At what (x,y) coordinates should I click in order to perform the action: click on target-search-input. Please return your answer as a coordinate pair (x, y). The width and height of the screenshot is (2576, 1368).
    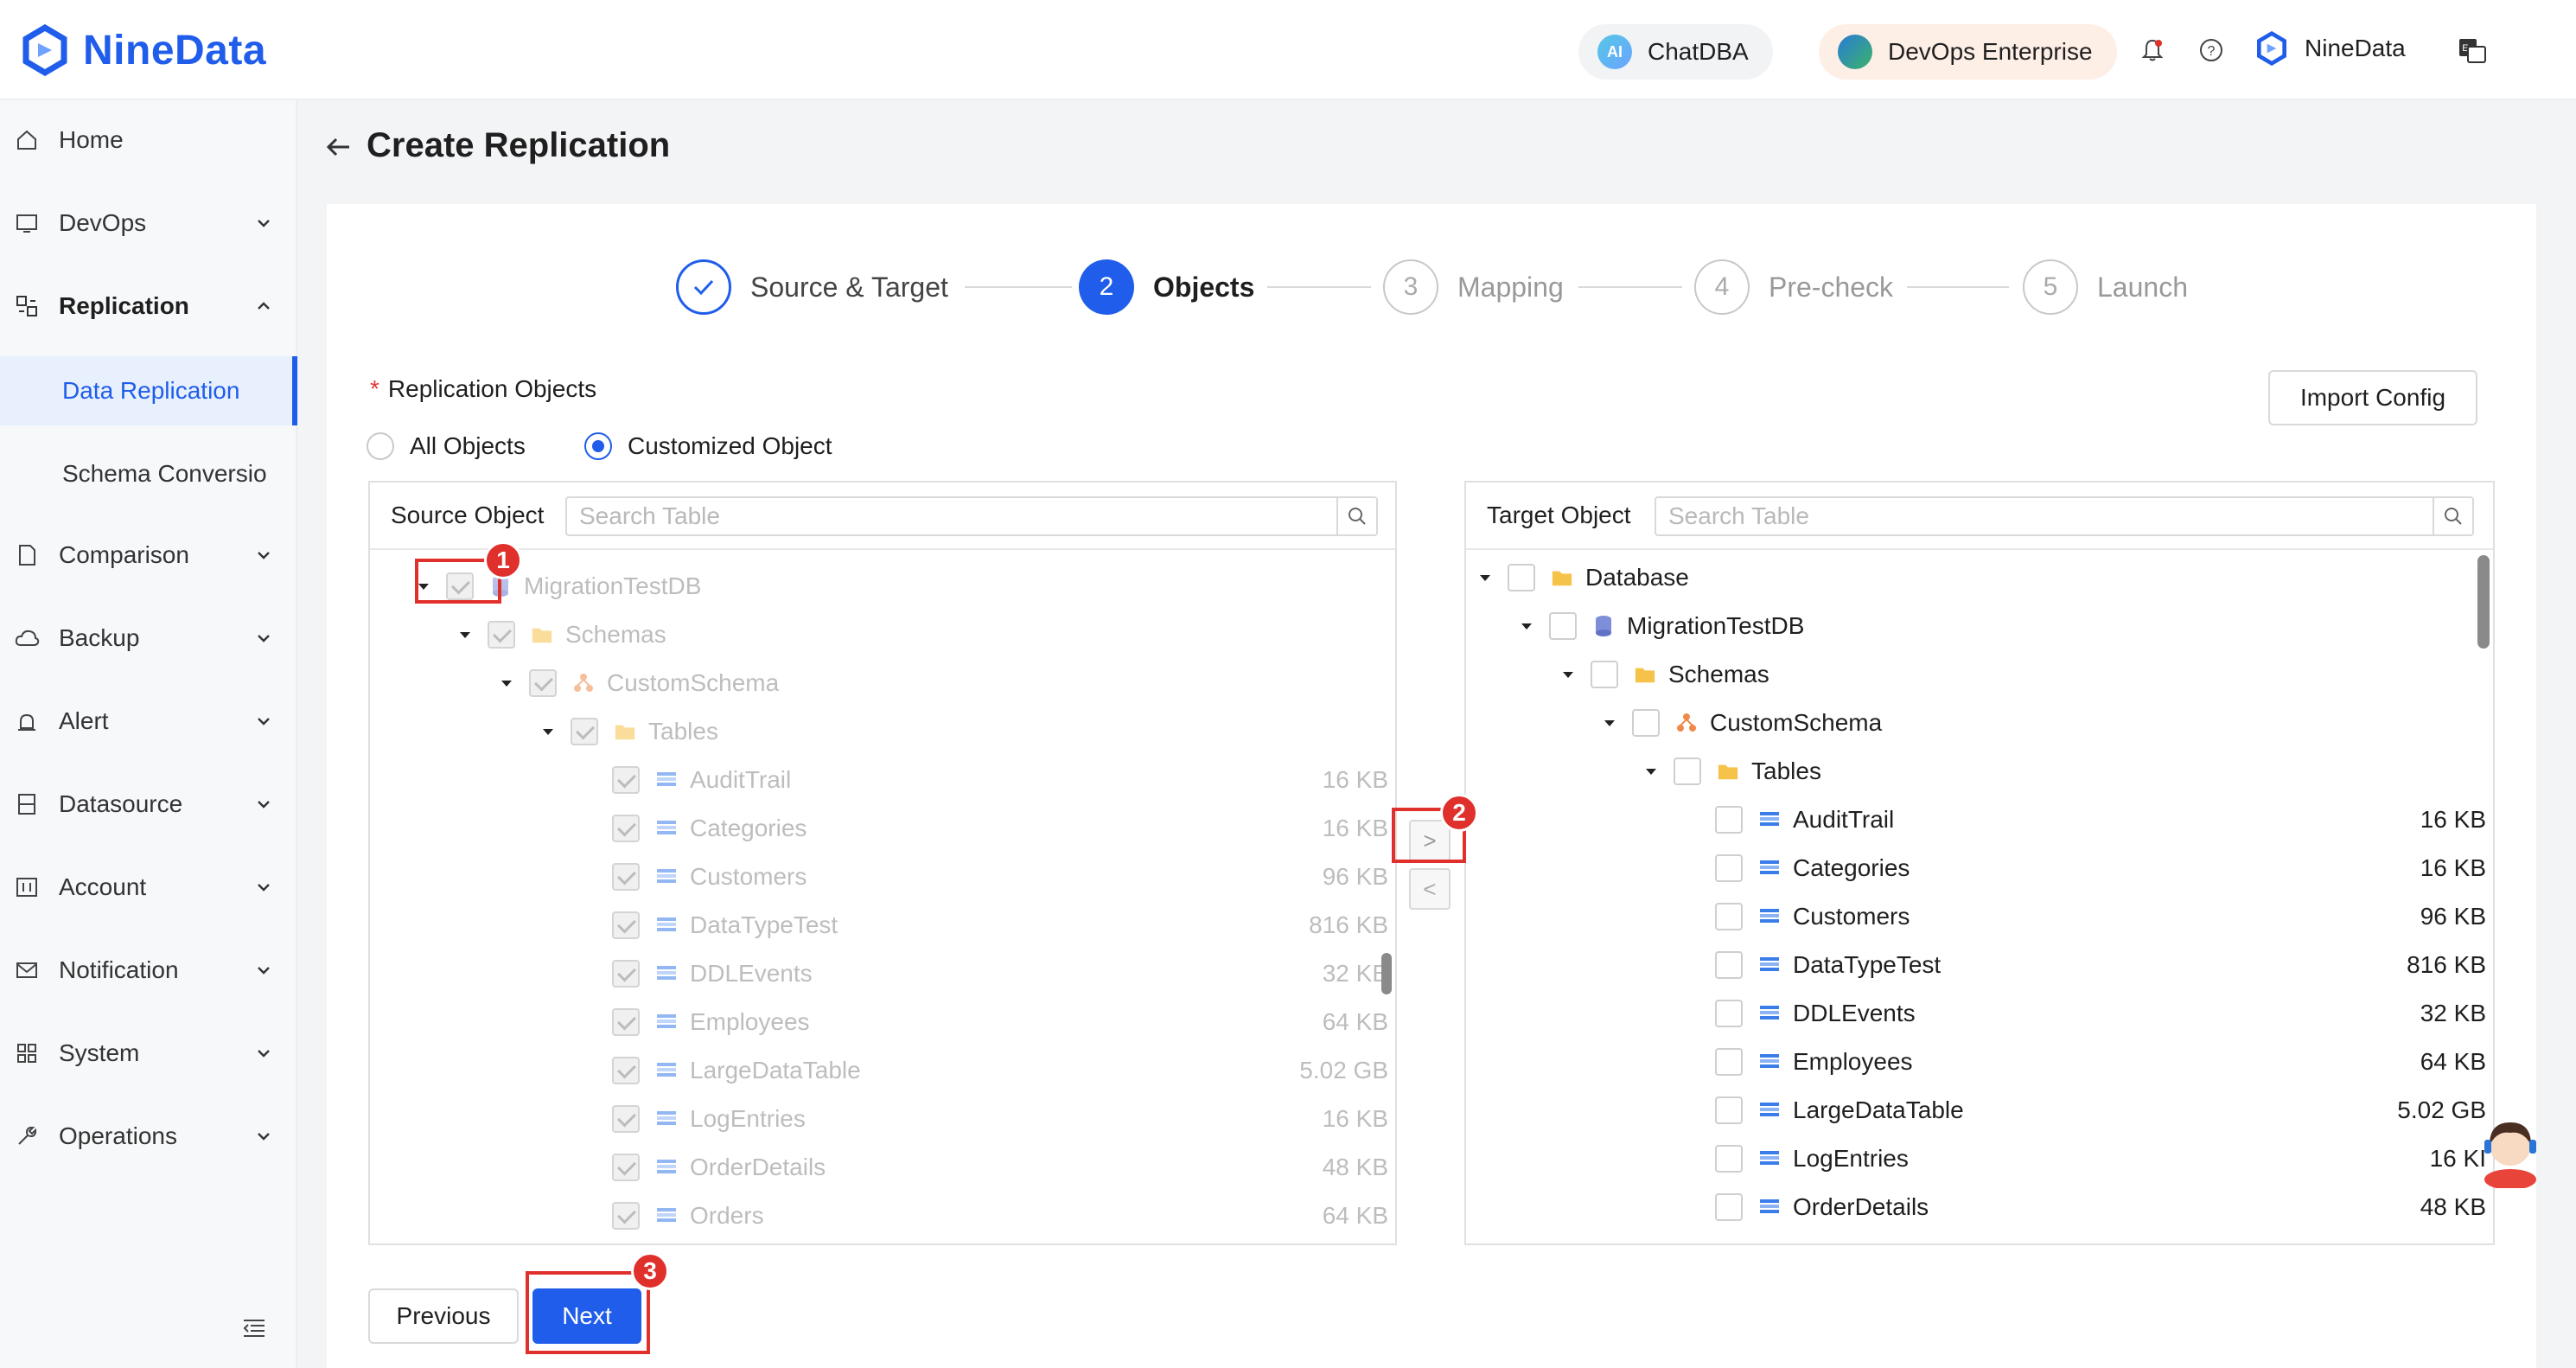
    Looking at the image, I should click on (2042, 516).